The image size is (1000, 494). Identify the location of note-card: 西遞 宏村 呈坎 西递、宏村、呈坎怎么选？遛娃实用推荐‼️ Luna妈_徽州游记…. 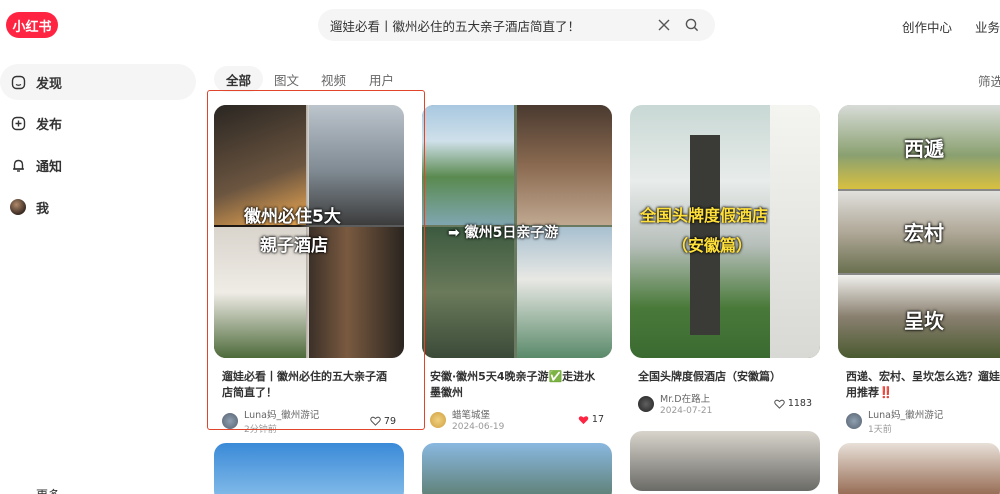
(919, 270).